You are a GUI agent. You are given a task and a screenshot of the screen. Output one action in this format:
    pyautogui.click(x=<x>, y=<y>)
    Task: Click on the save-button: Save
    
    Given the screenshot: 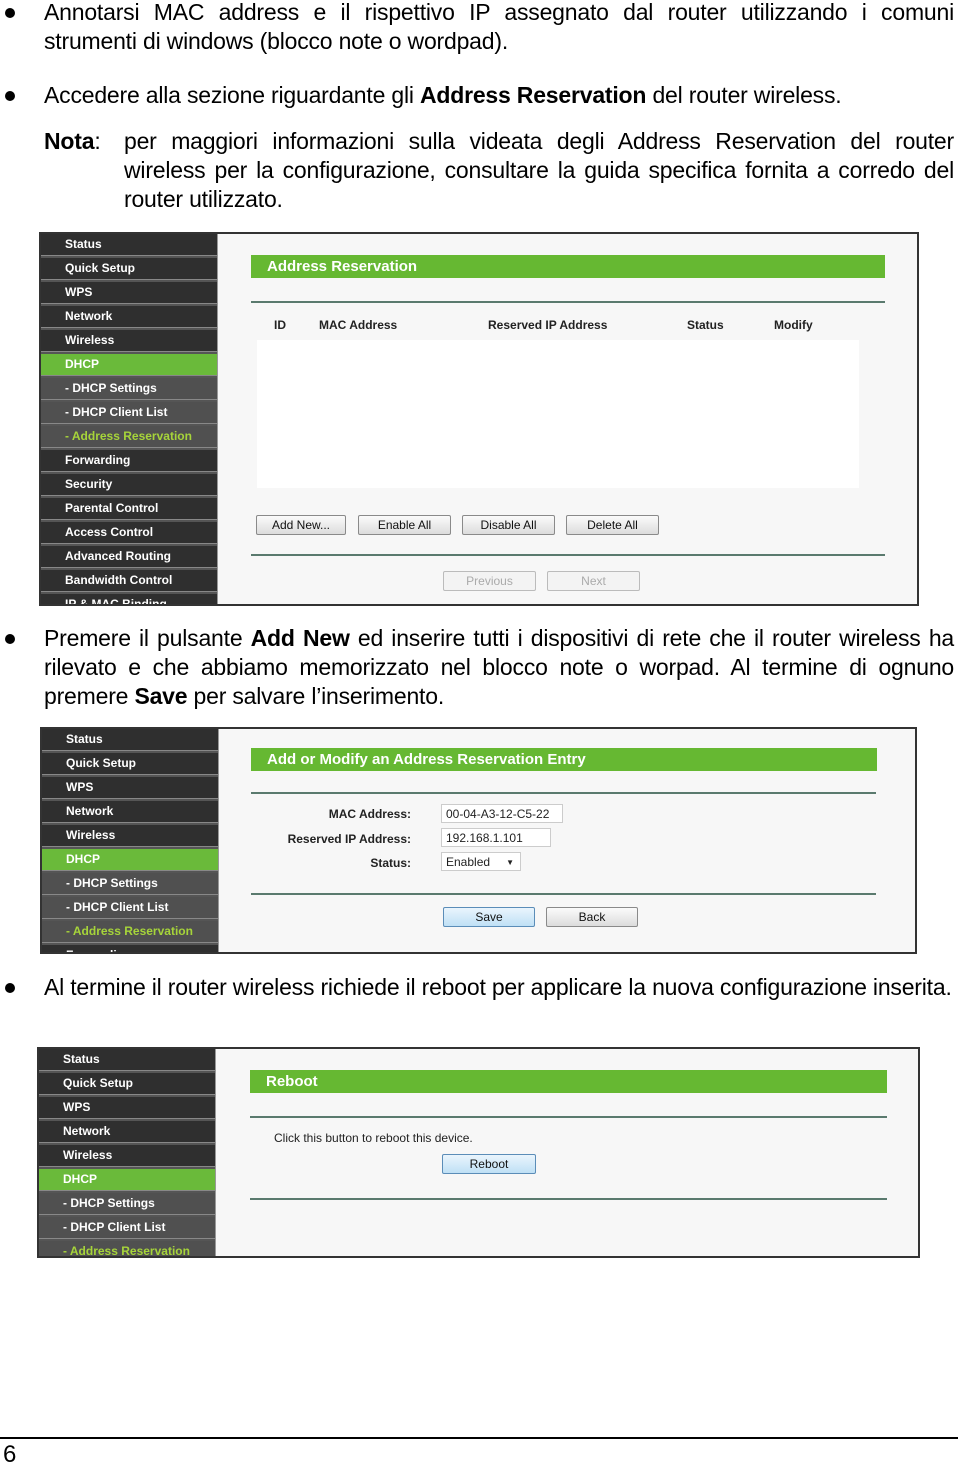 What is the action you would take?
    pyautogui.click(x=489, y=917)
    